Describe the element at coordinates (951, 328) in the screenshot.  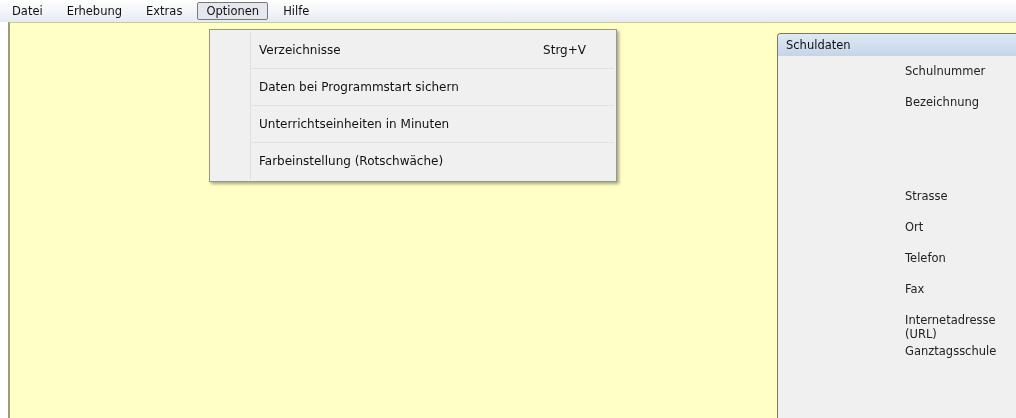
I see `field-label: Internetadresse (URL)` at that location.